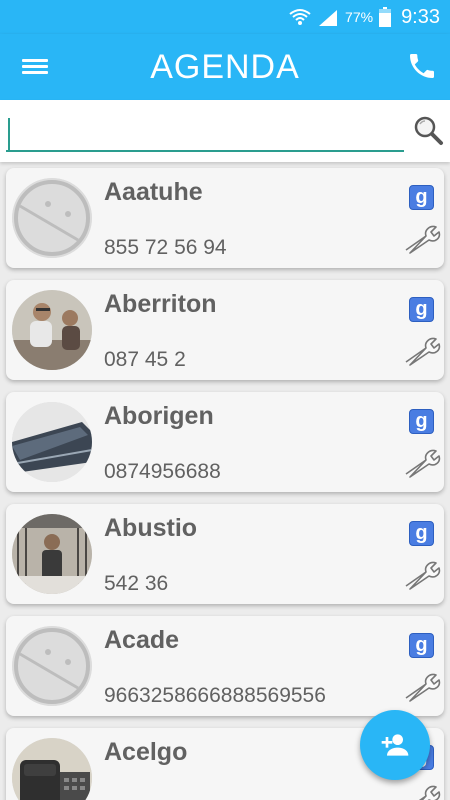 The image size is (450, 800). What do you see at coordinates (145, 359) in the screenshot?
I see `contact-phone: 087 45 2` at bounding box center [145, 359].